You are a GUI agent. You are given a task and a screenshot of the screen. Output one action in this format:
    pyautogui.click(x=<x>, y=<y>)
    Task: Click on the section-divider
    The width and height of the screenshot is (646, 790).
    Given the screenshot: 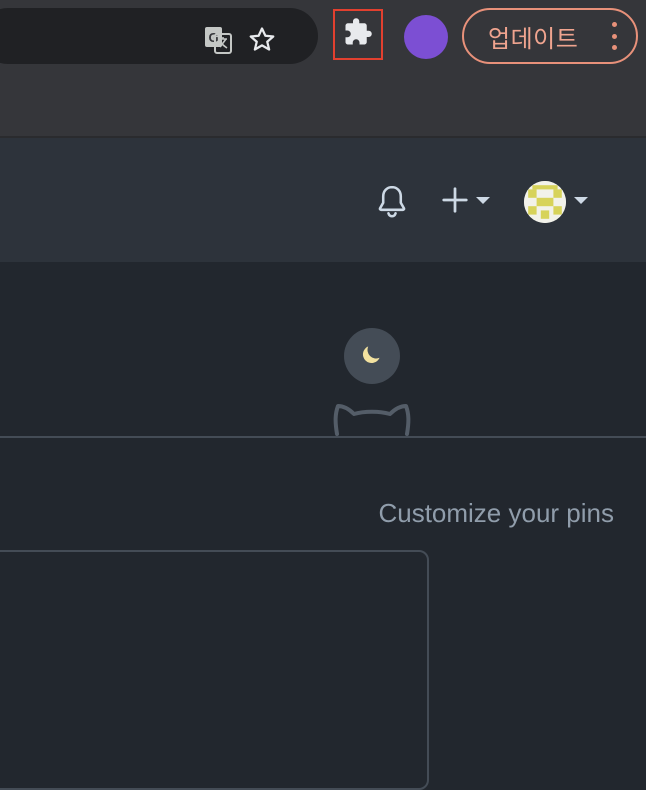 What is the action you would take?
    pyautogui.click(x=323, y=437)
    